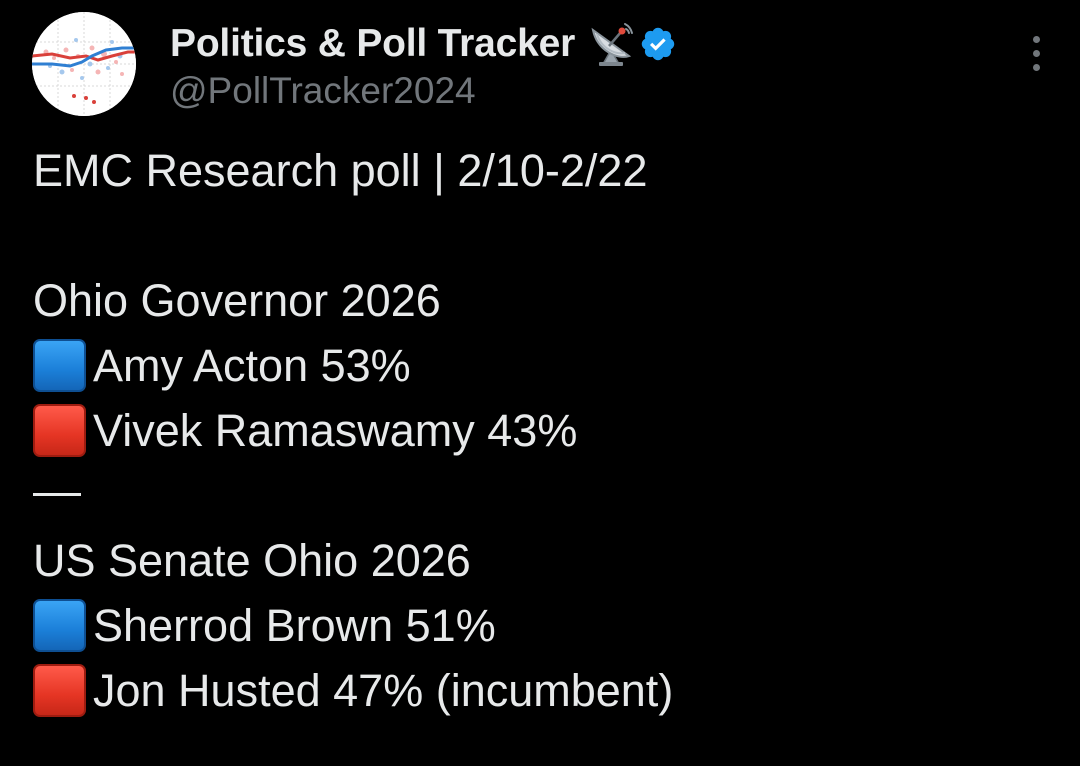 The width and height of the screenshot is (1080, 766). What do you see at coordinates (237, 300) in the screenshot?
I see `race-title: Ohio Governor 2026` at bounding box center [237, 300].